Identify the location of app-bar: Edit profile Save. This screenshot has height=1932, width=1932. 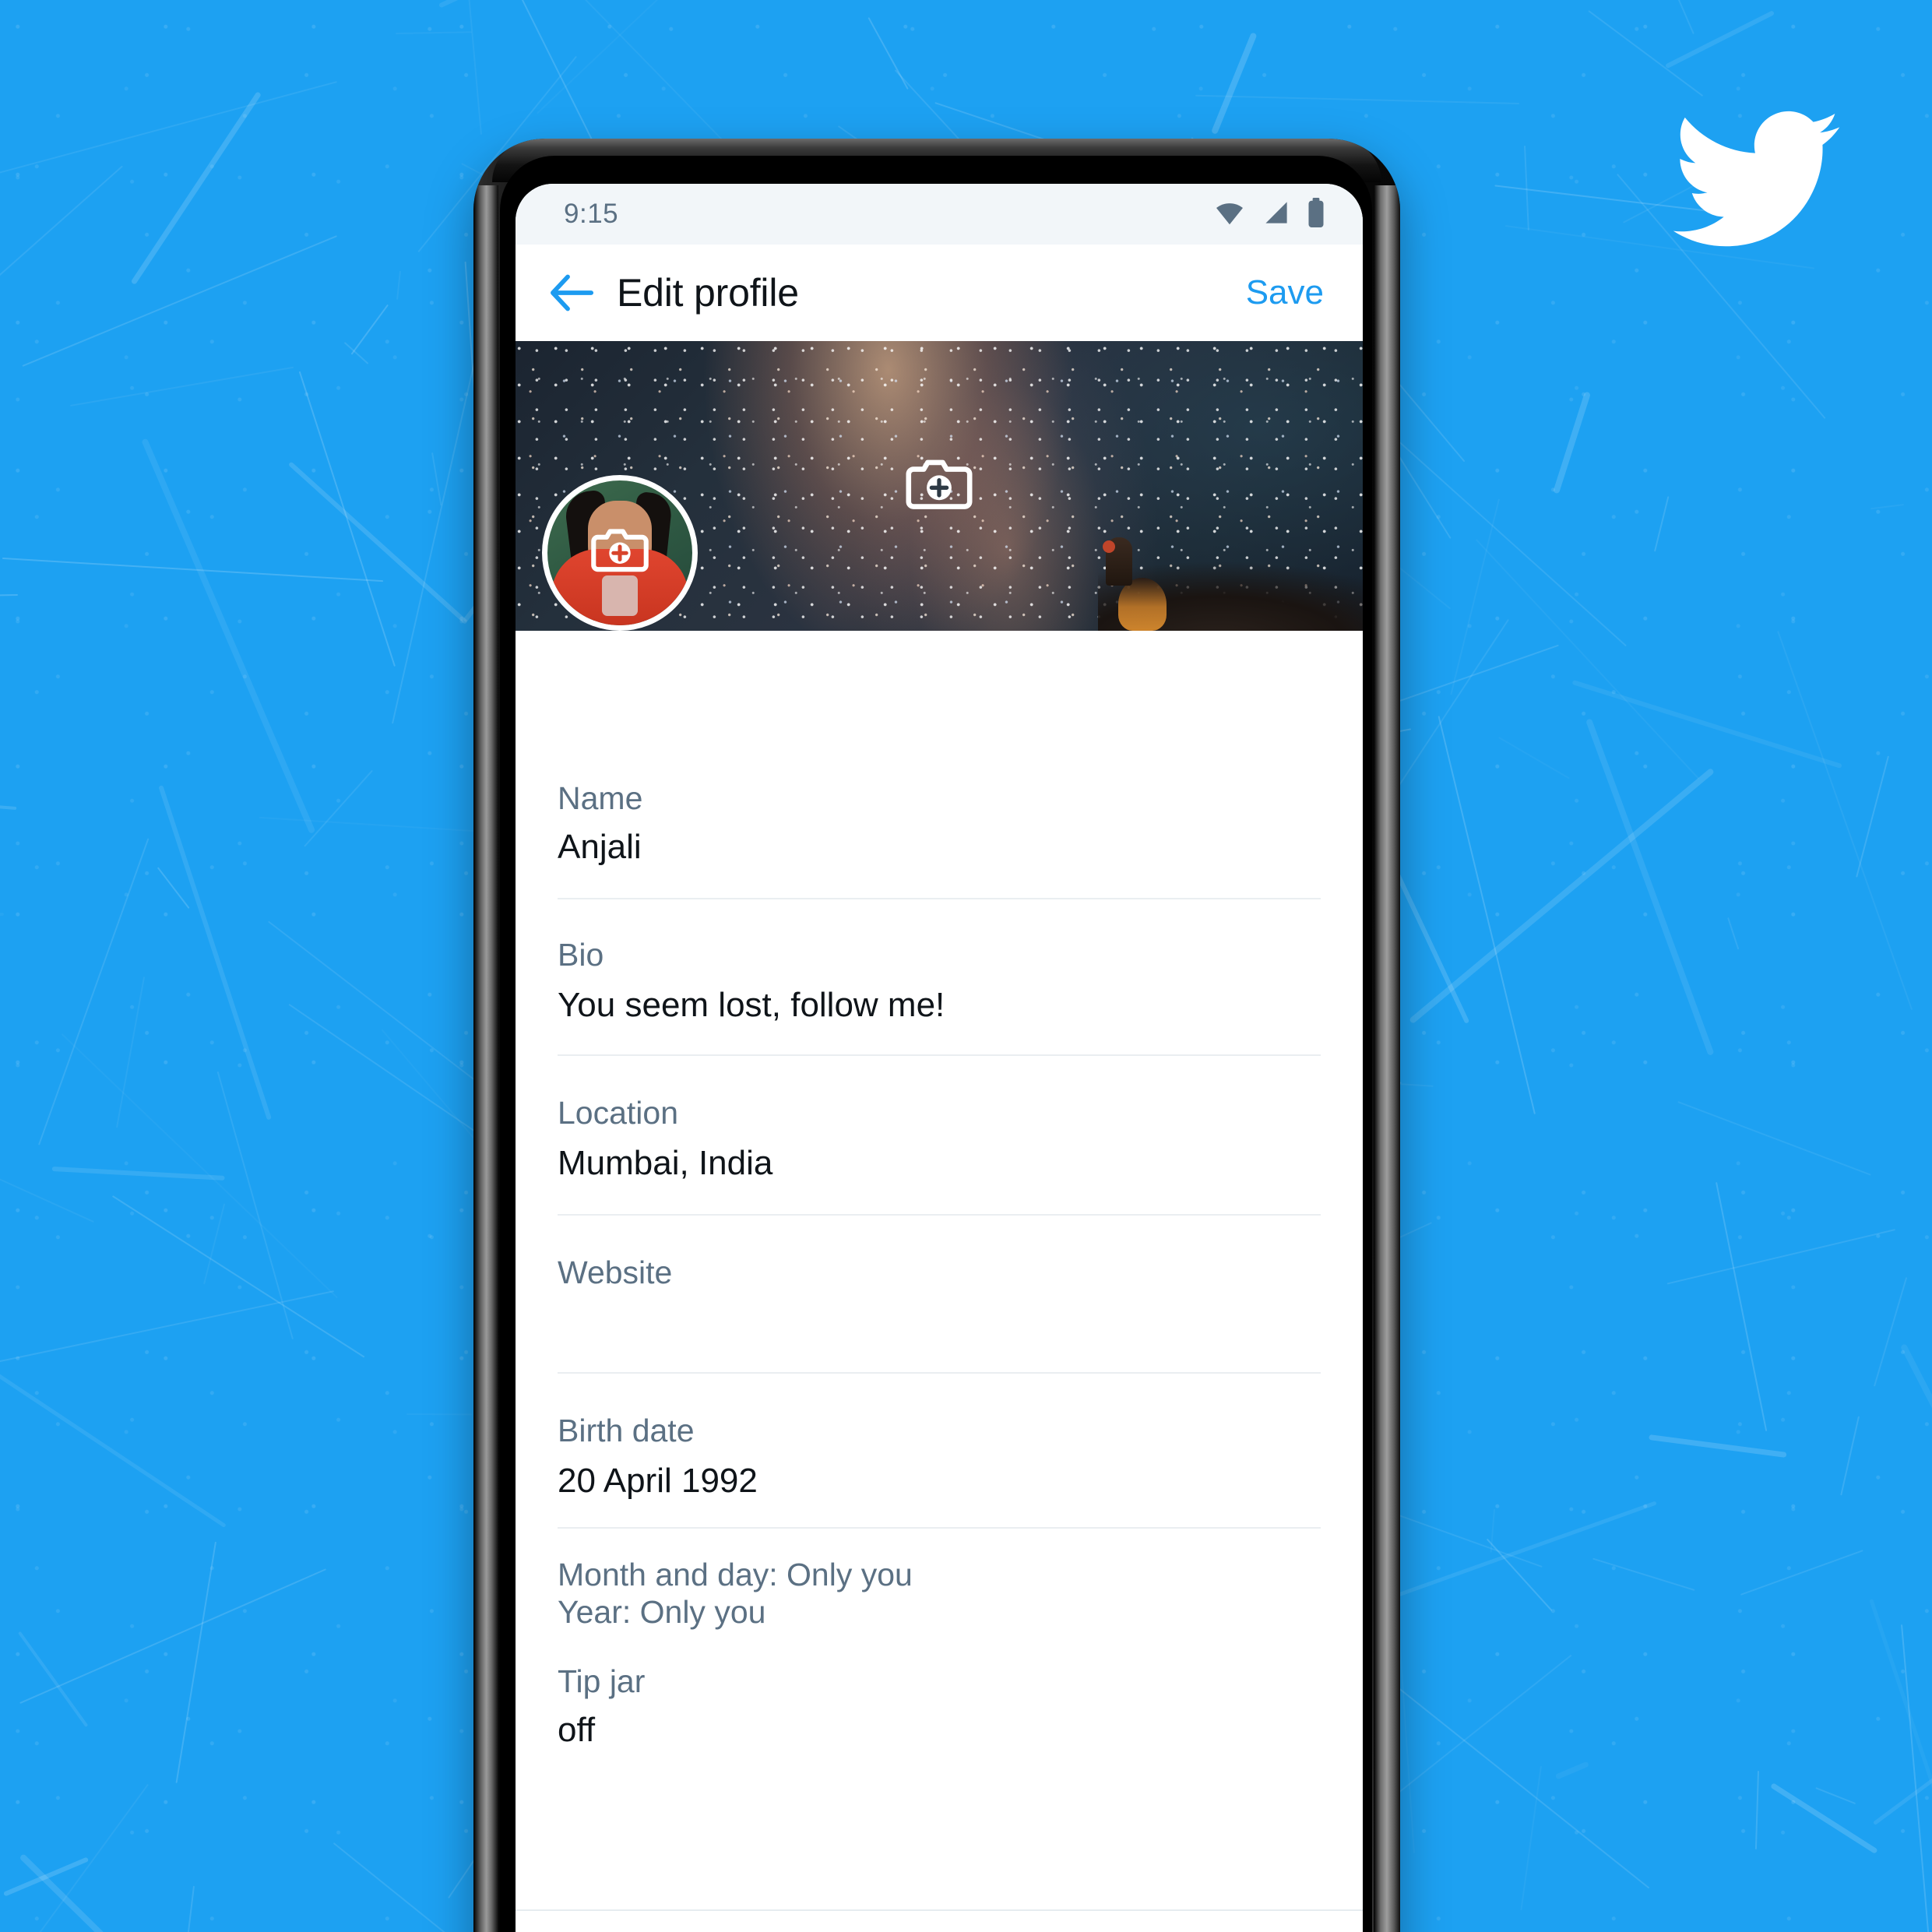
(939, 293).